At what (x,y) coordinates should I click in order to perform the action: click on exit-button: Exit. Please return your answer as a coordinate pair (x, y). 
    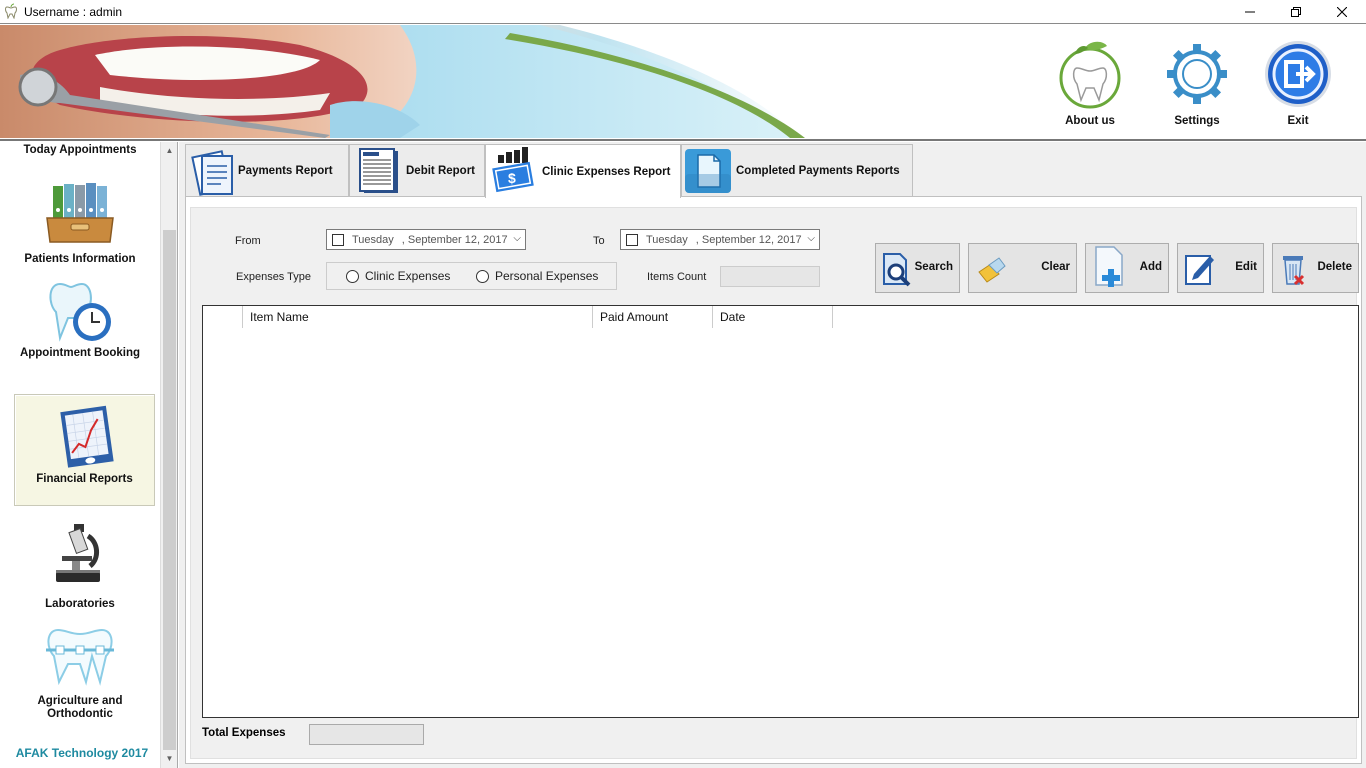
    Looking at the image, I should click on (1298, 88).